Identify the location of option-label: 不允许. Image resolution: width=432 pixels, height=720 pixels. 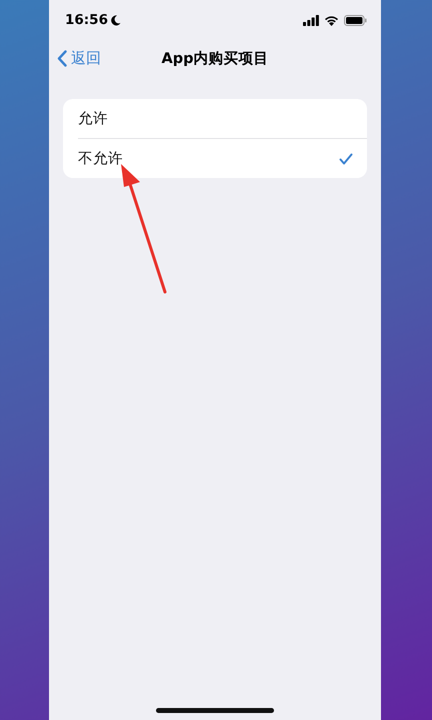
(100, 159).